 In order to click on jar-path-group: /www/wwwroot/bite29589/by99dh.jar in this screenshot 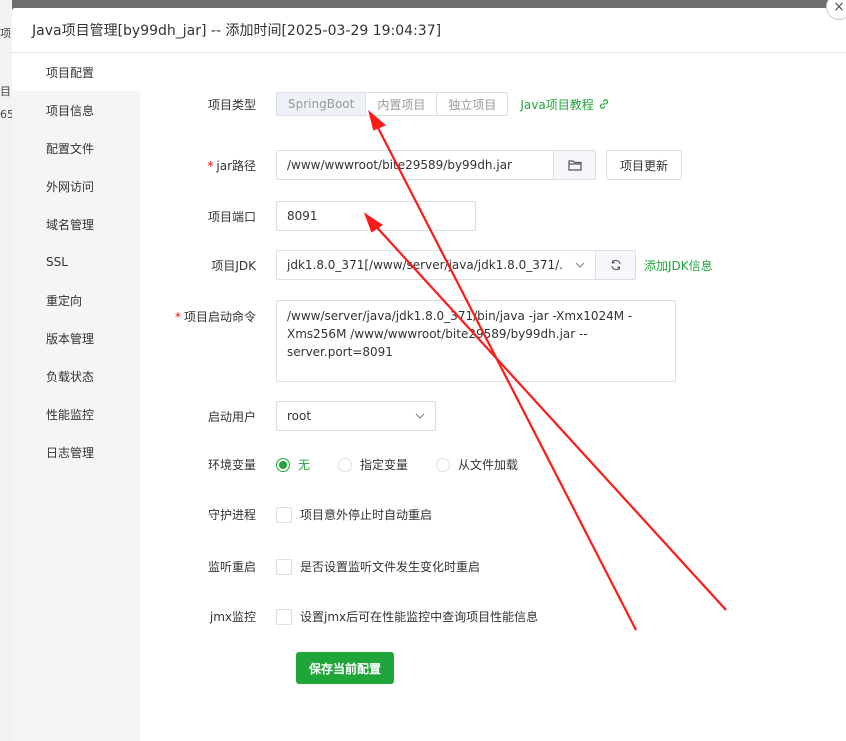, I will do `click(436, 165)`.